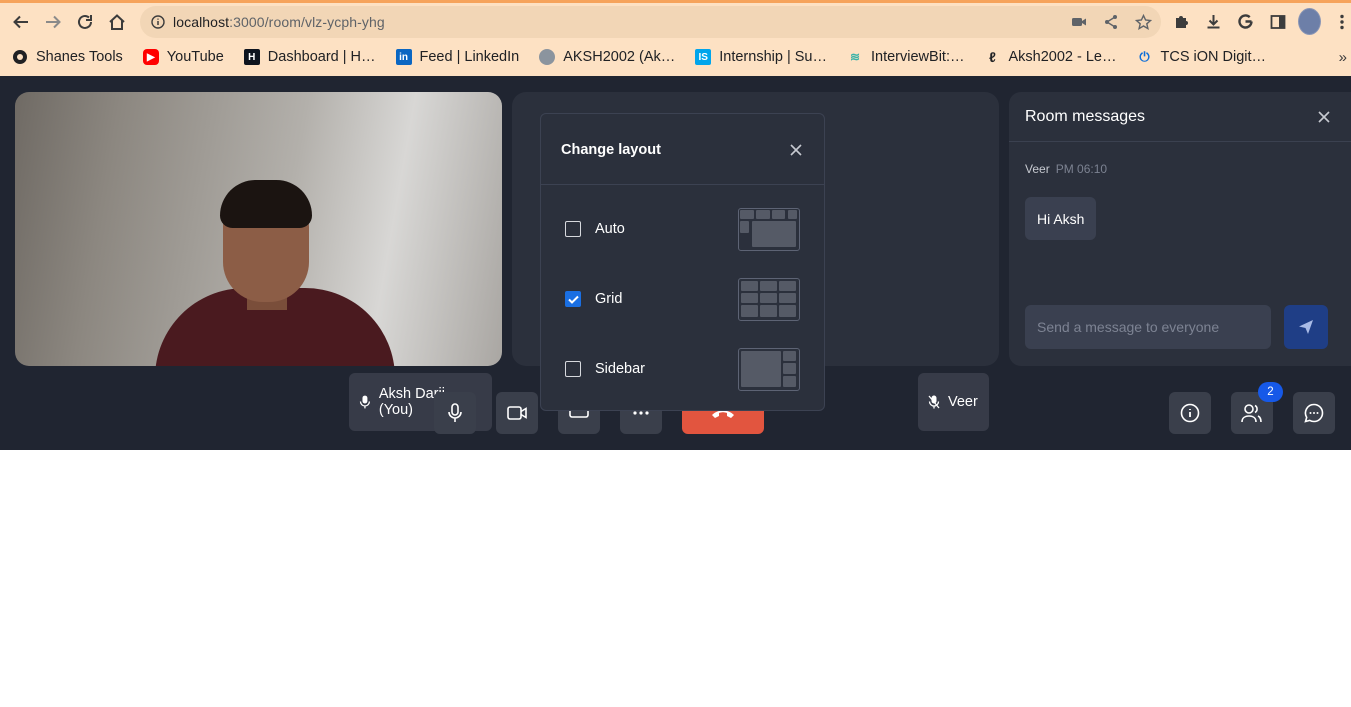 This screenshot has width=1351, height=707. What do you see at coordinates (158, 22) in the screenshot?
I see `site-info-icon` at bounding box center [158, 22].